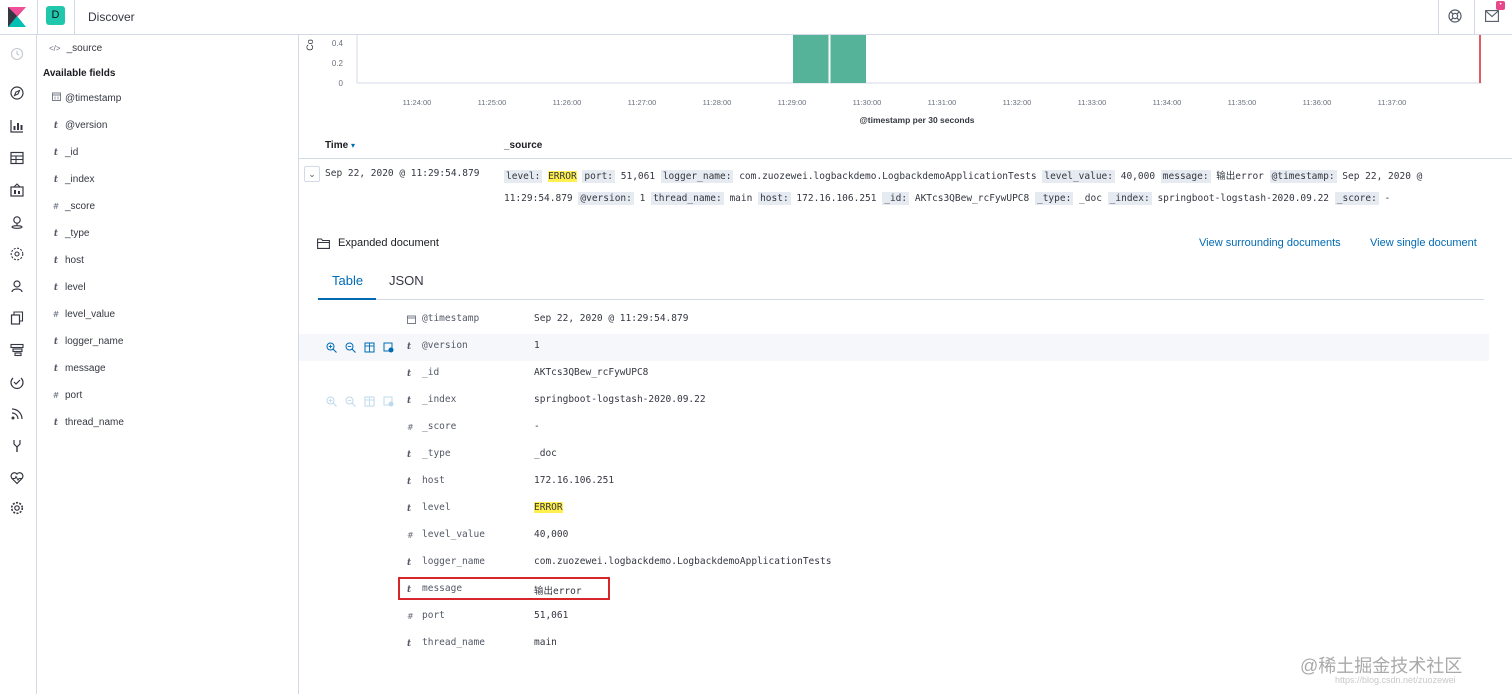 Image resolution: width=1512 pixels, height=694 pixels. I want to click on y-tick-label: 0.4, so click(338, 43).